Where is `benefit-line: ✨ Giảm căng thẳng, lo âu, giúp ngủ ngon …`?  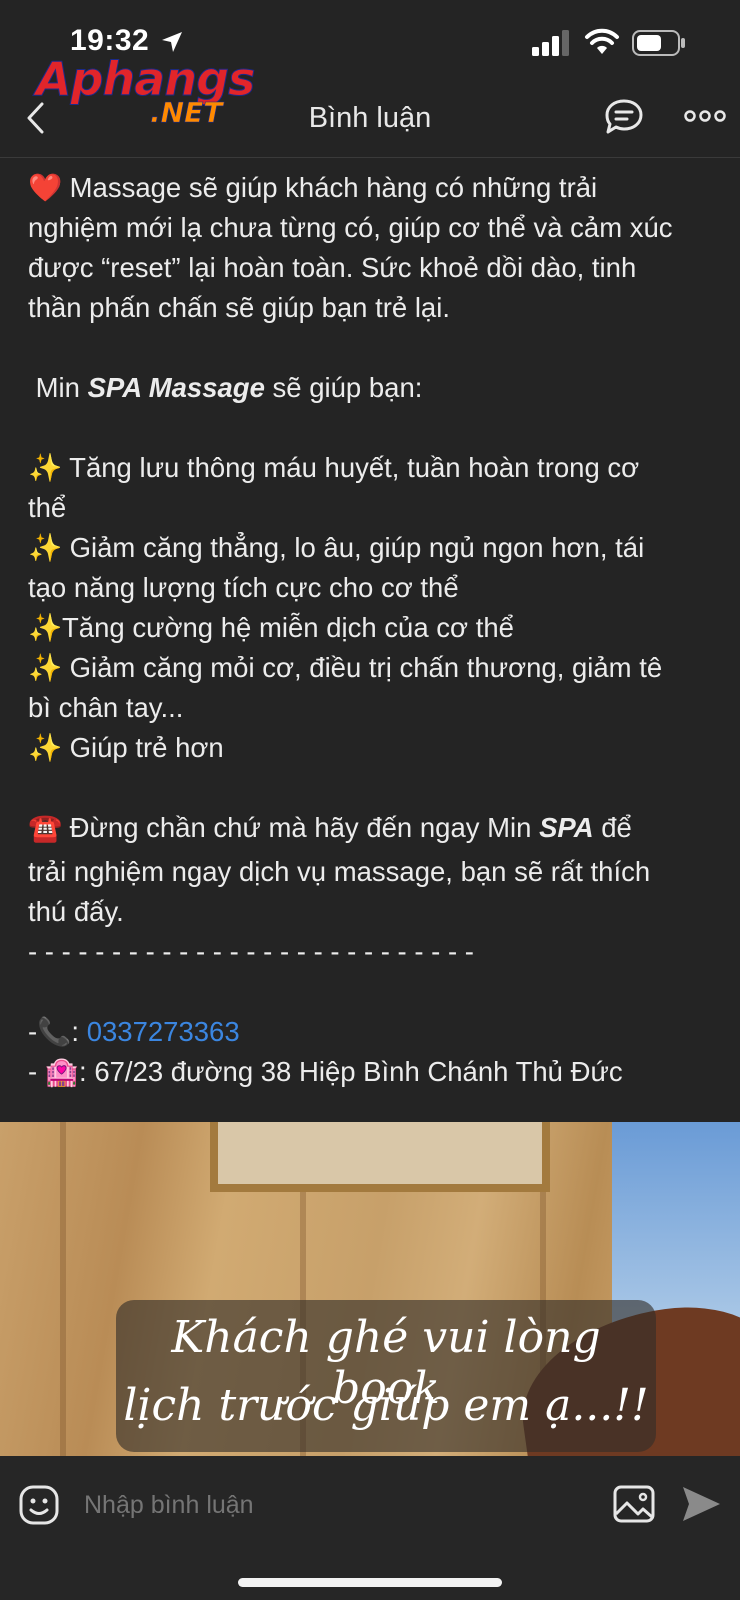
benefit-line: ✨ Giảm căng thẳng, lo âu, giúp ngủ ngon … is located at coordinates (373, 548).